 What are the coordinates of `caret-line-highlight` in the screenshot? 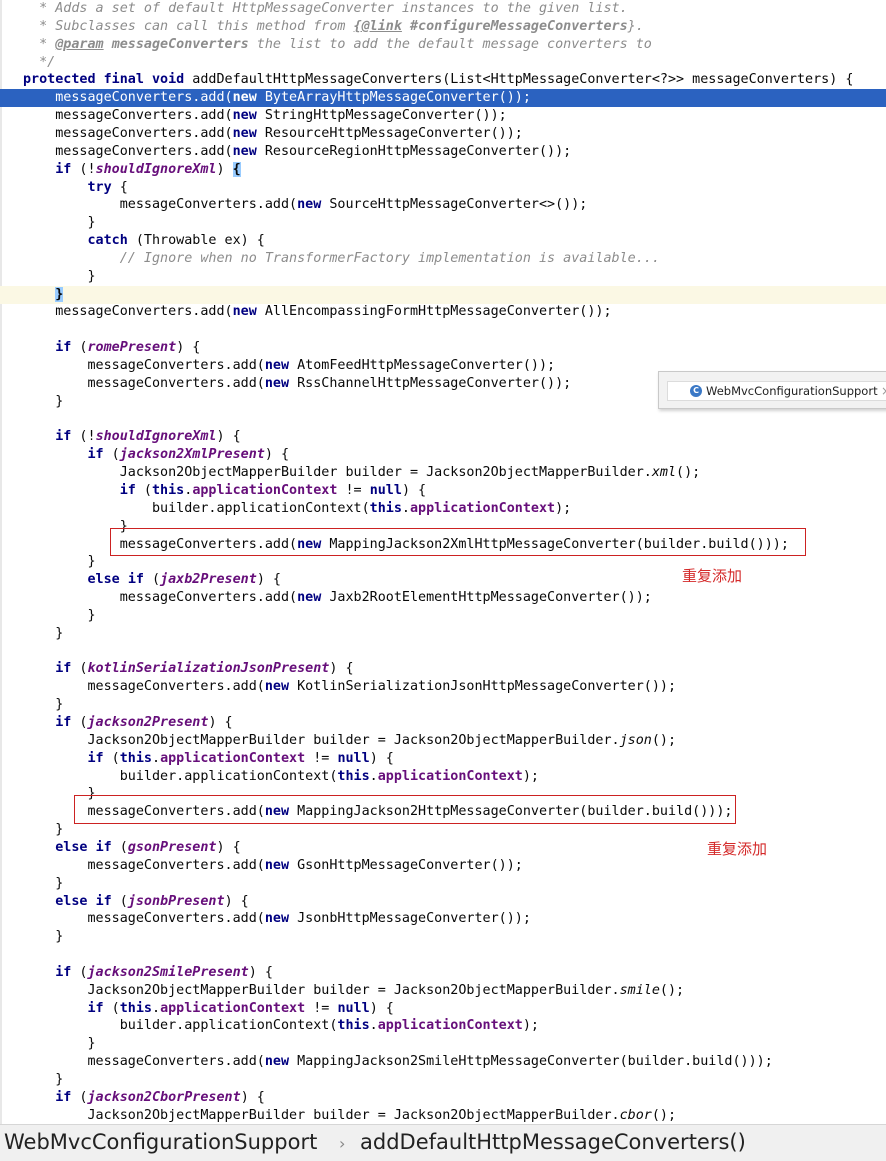 It's located at (443, 294).